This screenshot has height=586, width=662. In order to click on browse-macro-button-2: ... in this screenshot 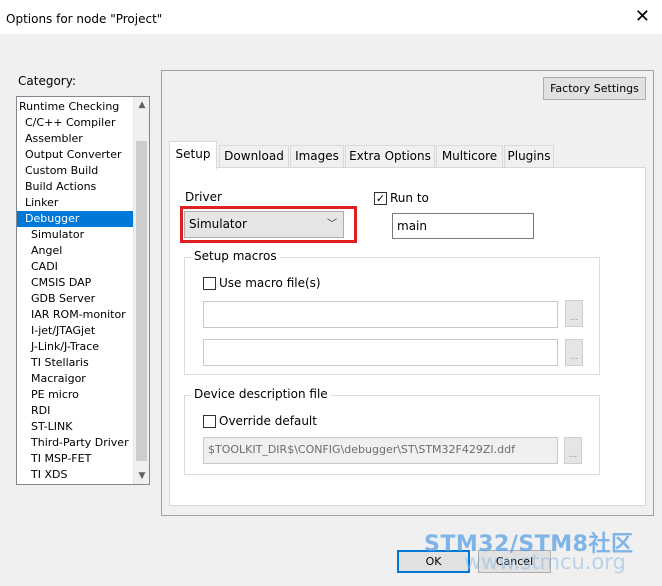, I will do `click(574, 352)`.